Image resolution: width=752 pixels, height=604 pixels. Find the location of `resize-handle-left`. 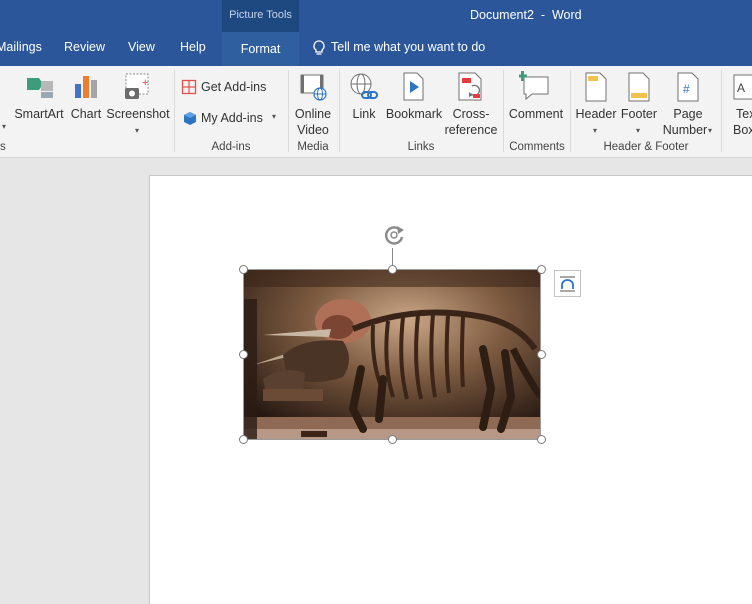

resize-handle-left is located at coordinates (243, 354).